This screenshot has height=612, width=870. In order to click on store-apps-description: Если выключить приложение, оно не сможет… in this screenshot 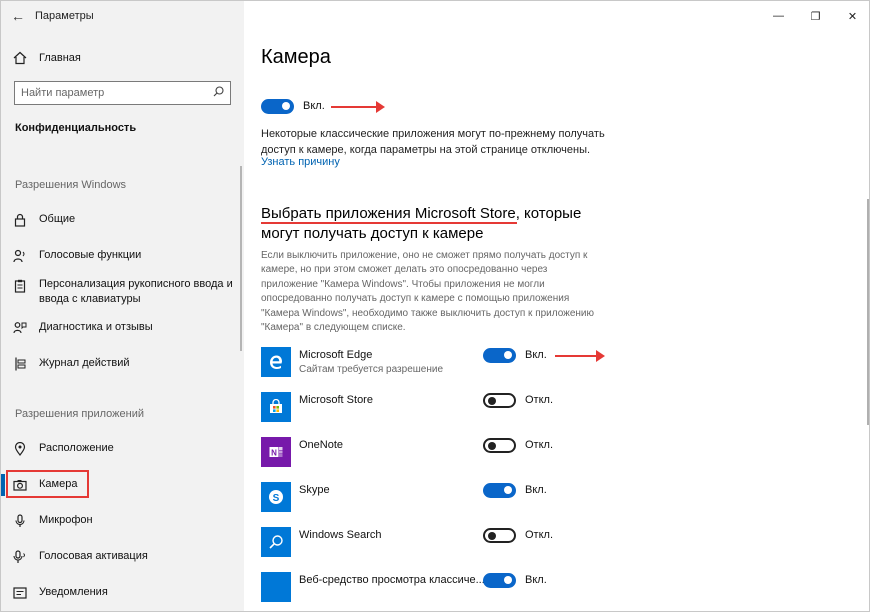, I will do `click(428, 292)`.